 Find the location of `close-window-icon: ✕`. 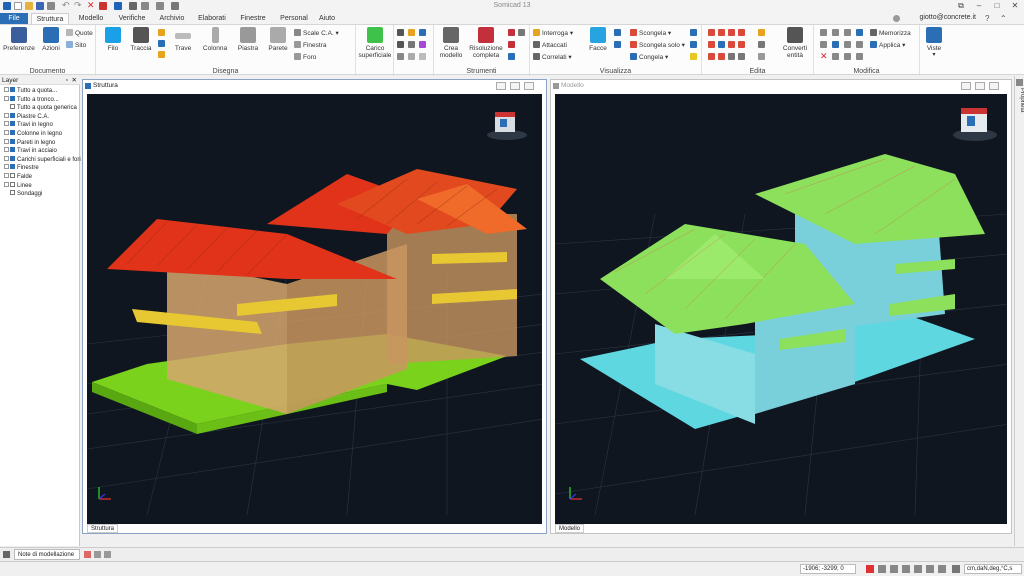

close-window-icon: ✕ is located at coordinates (1015, 6).